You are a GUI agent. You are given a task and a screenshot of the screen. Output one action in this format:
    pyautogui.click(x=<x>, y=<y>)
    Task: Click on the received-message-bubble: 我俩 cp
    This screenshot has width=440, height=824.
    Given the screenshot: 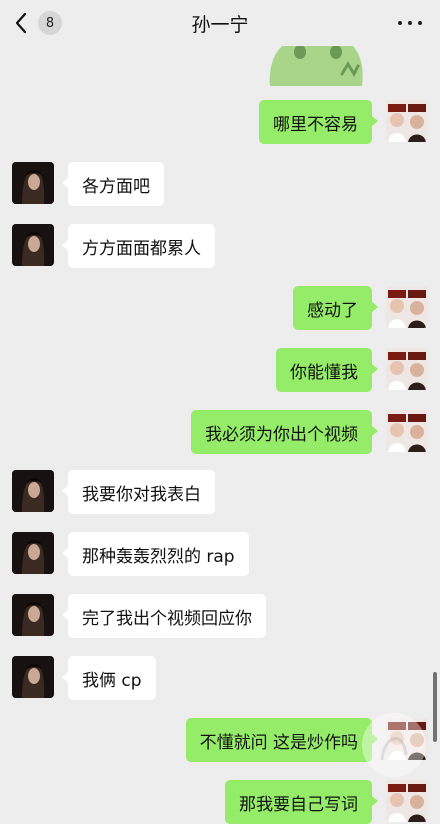 What is the action you would take?
    pyautogui.click(x=109, y=678)
    